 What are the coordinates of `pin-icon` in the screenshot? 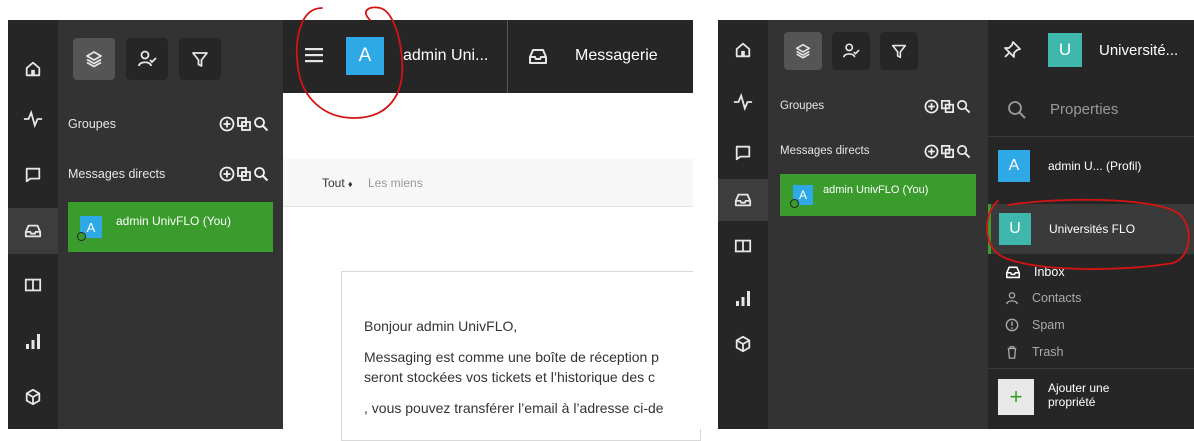 It's located at (1012, 50).